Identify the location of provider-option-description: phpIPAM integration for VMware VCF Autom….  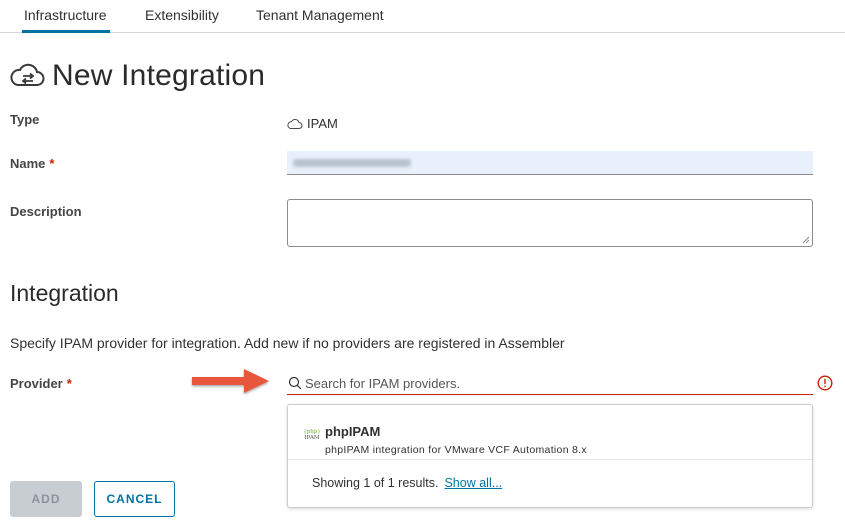
(456, 450).